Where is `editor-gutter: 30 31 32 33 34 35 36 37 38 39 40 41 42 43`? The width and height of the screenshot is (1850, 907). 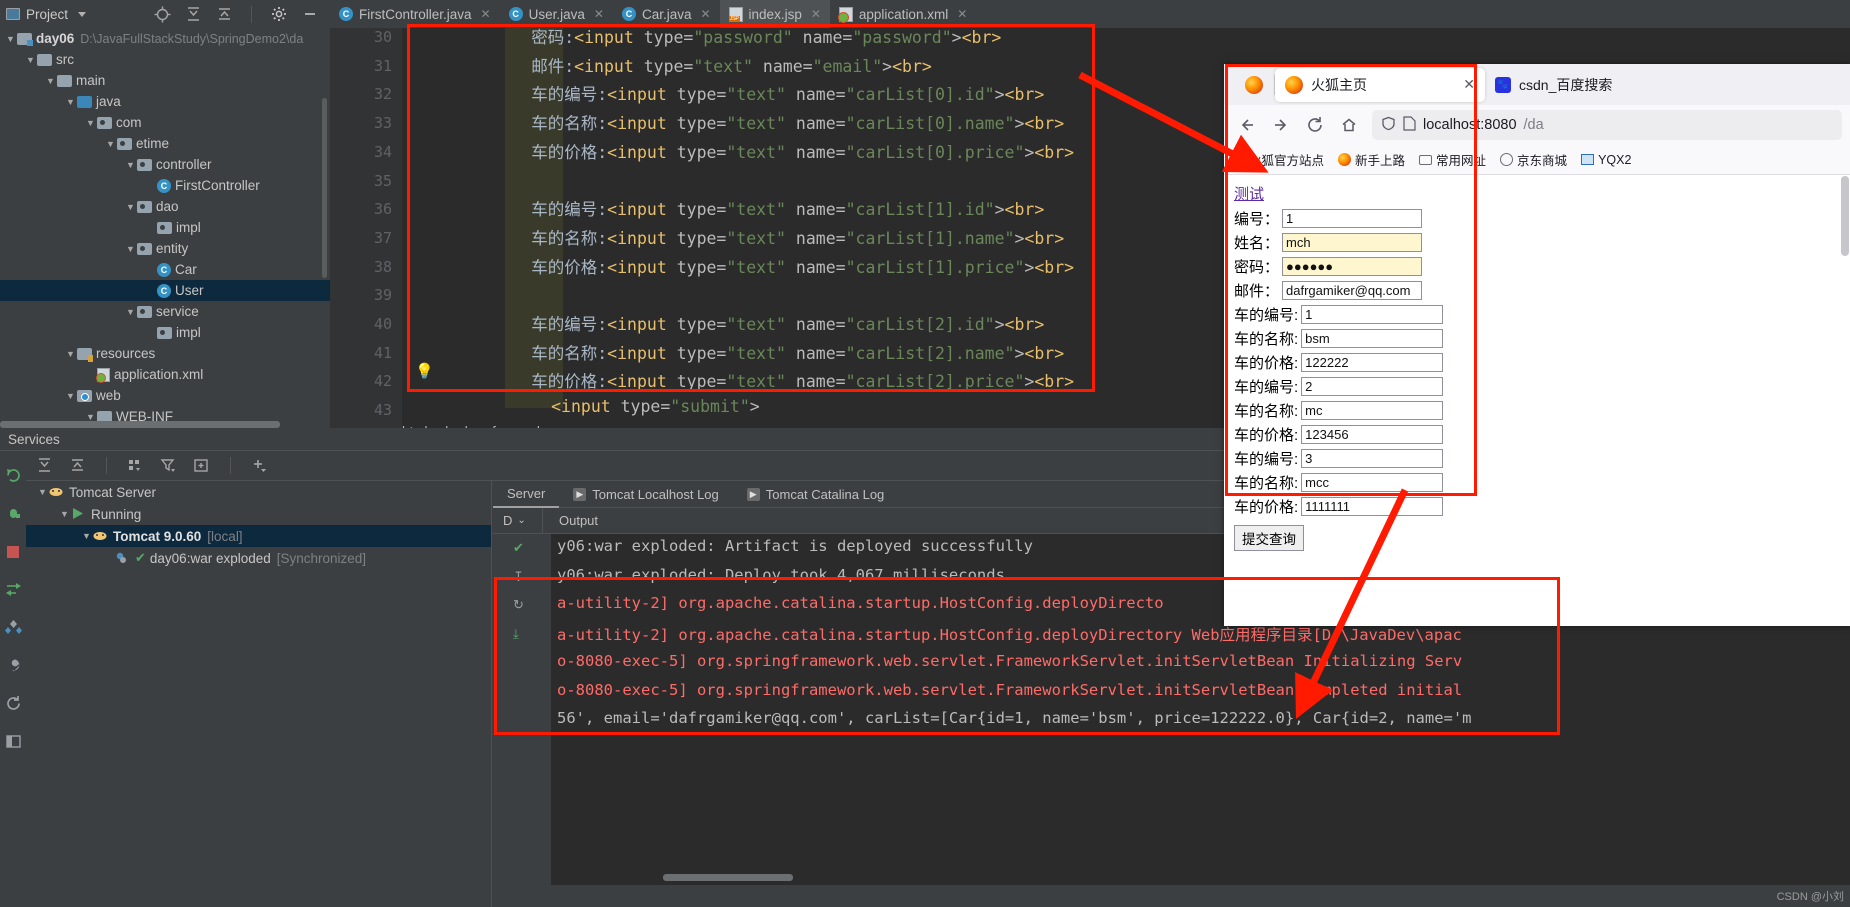
editor-gutter: 30 31 32 33 34 35 36 37 38 39 40 41 42 43 is located at coordinates (366, 228).